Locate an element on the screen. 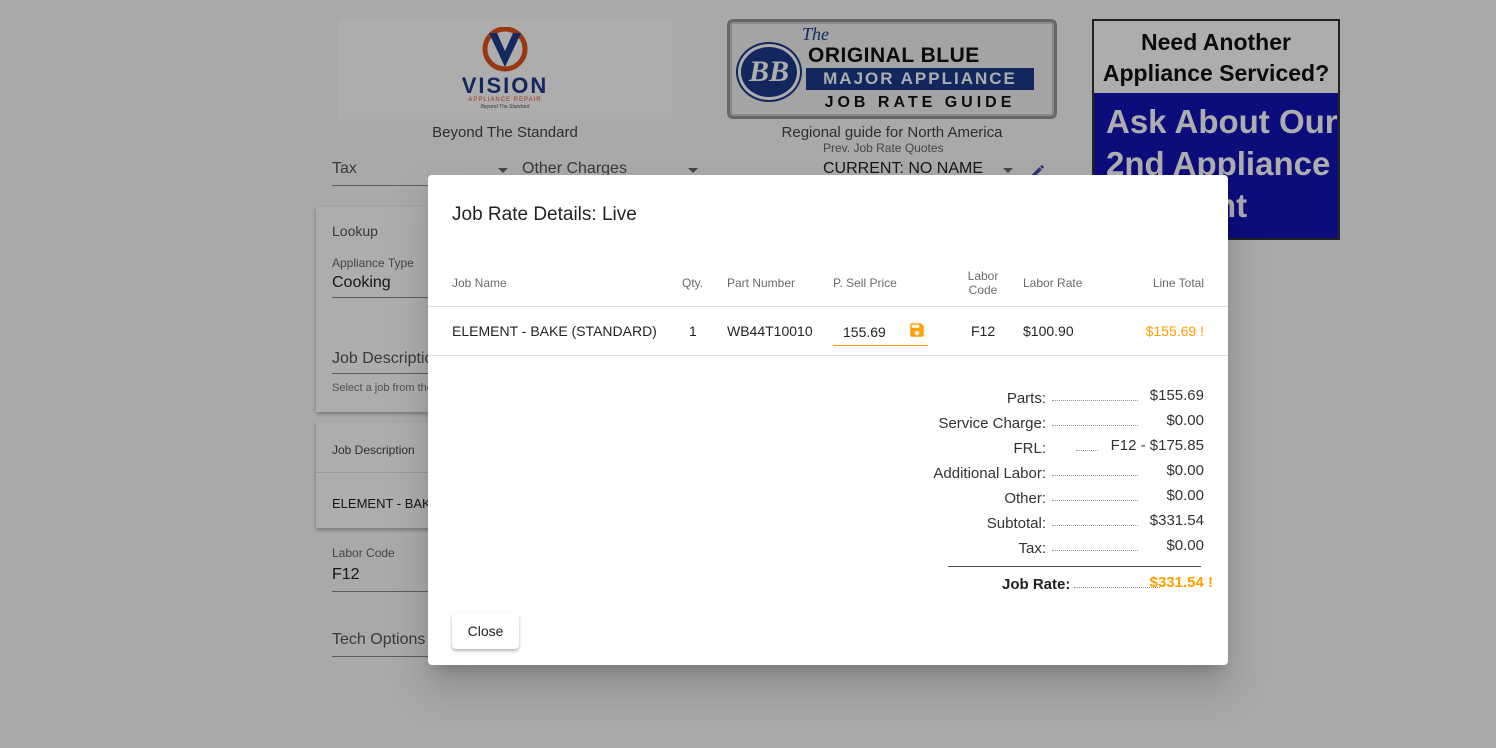 This screenshot has height=748, width=1496. col-labor-code-line2: Code is located at coordinates (983, 289).